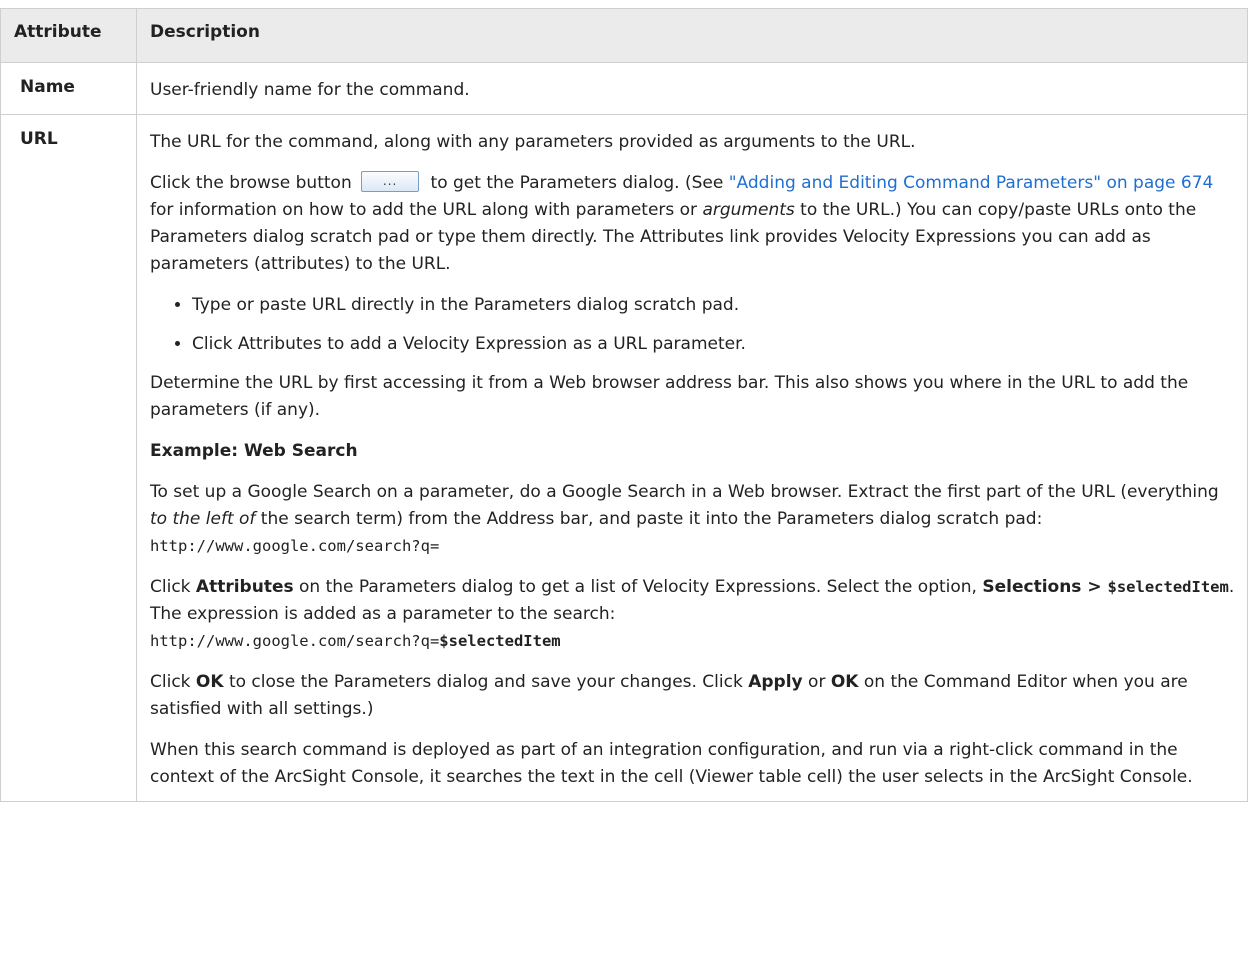 Image resolution: width=1248 pixels, height=980 pixels. Describe the element at coordinates (254, 451) in the screenshot. I see `example-heading-text: Example: Web Search` at that location.